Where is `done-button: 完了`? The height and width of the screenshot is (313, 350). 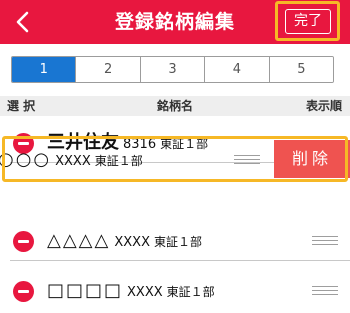 done-button: 完了 is located at coordinates (308, 21).